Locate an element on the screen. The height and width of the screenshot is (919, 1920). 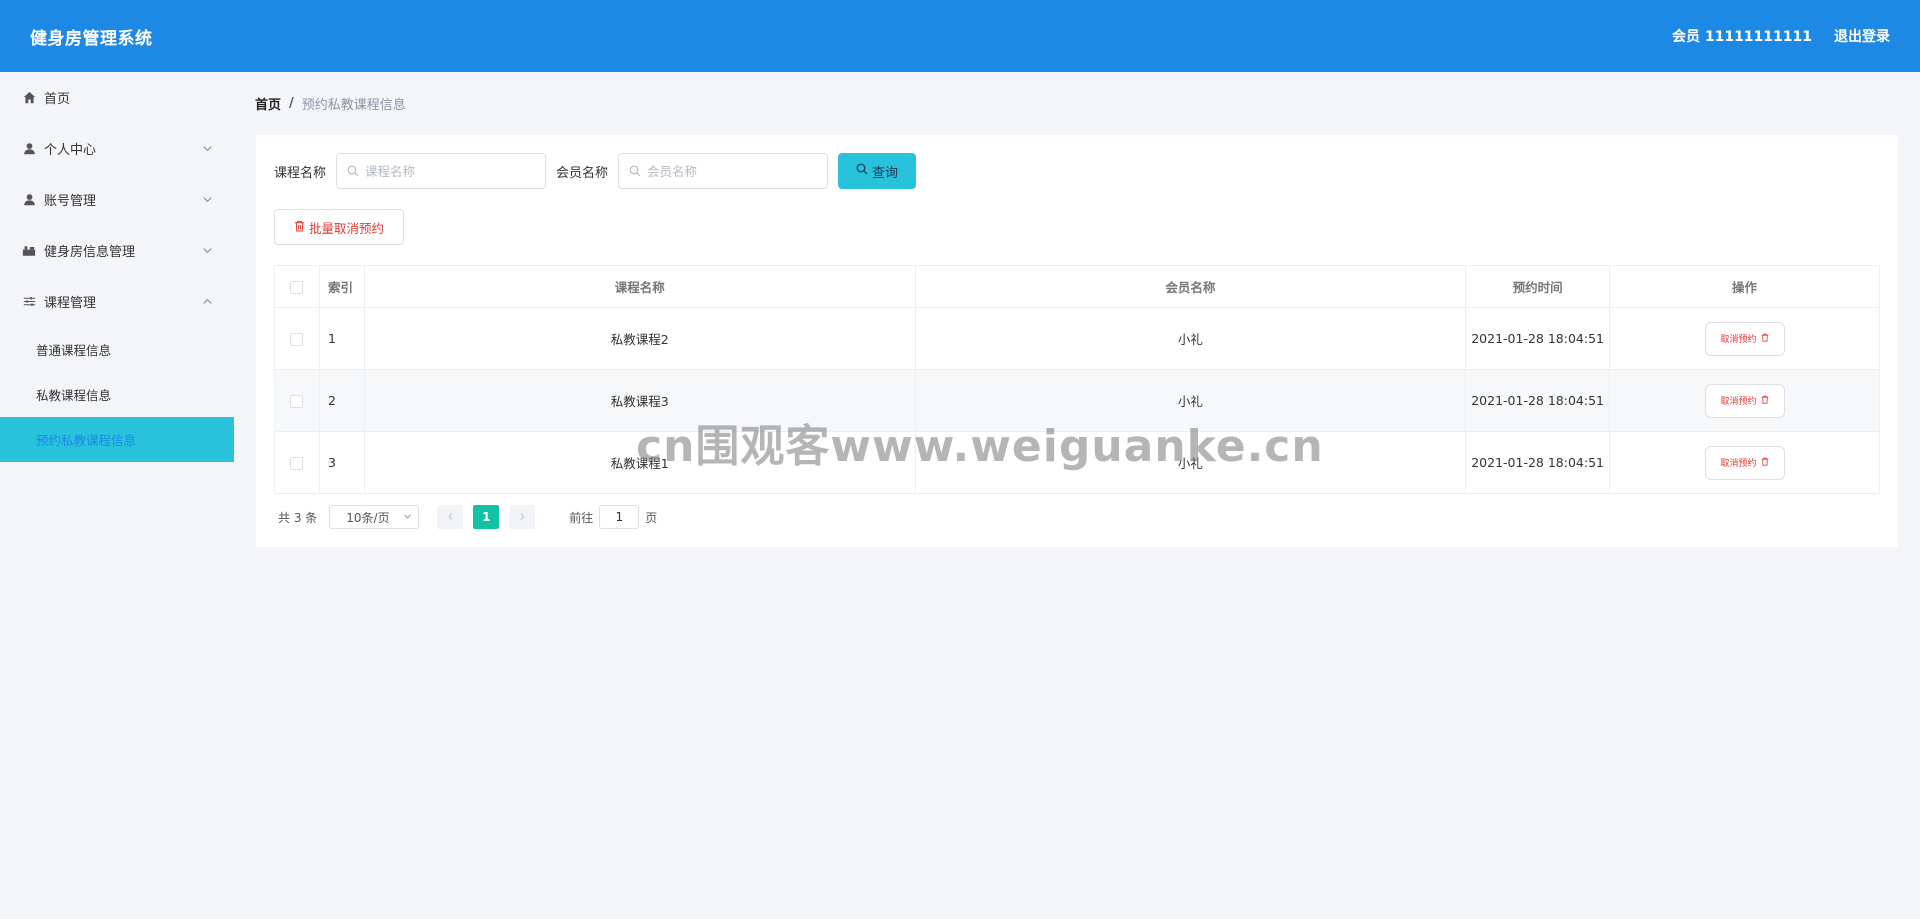
sidebar-item-label: 健身房信息管理 is located at coordinates (90, 252).